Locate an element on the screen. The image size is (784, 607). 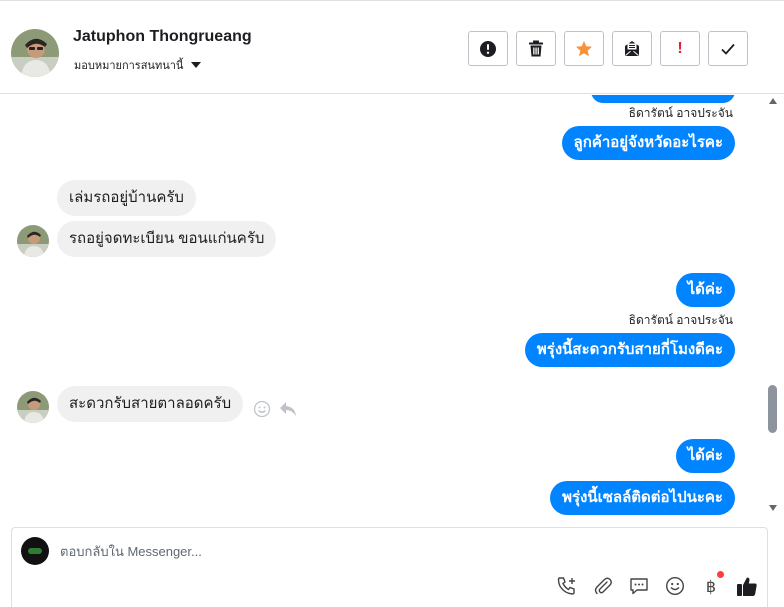
message-bubble-outgoing: พรุ่งนี้สะดวกรับสายกี่โมงดีคะ is located at coordinates (629, 350).